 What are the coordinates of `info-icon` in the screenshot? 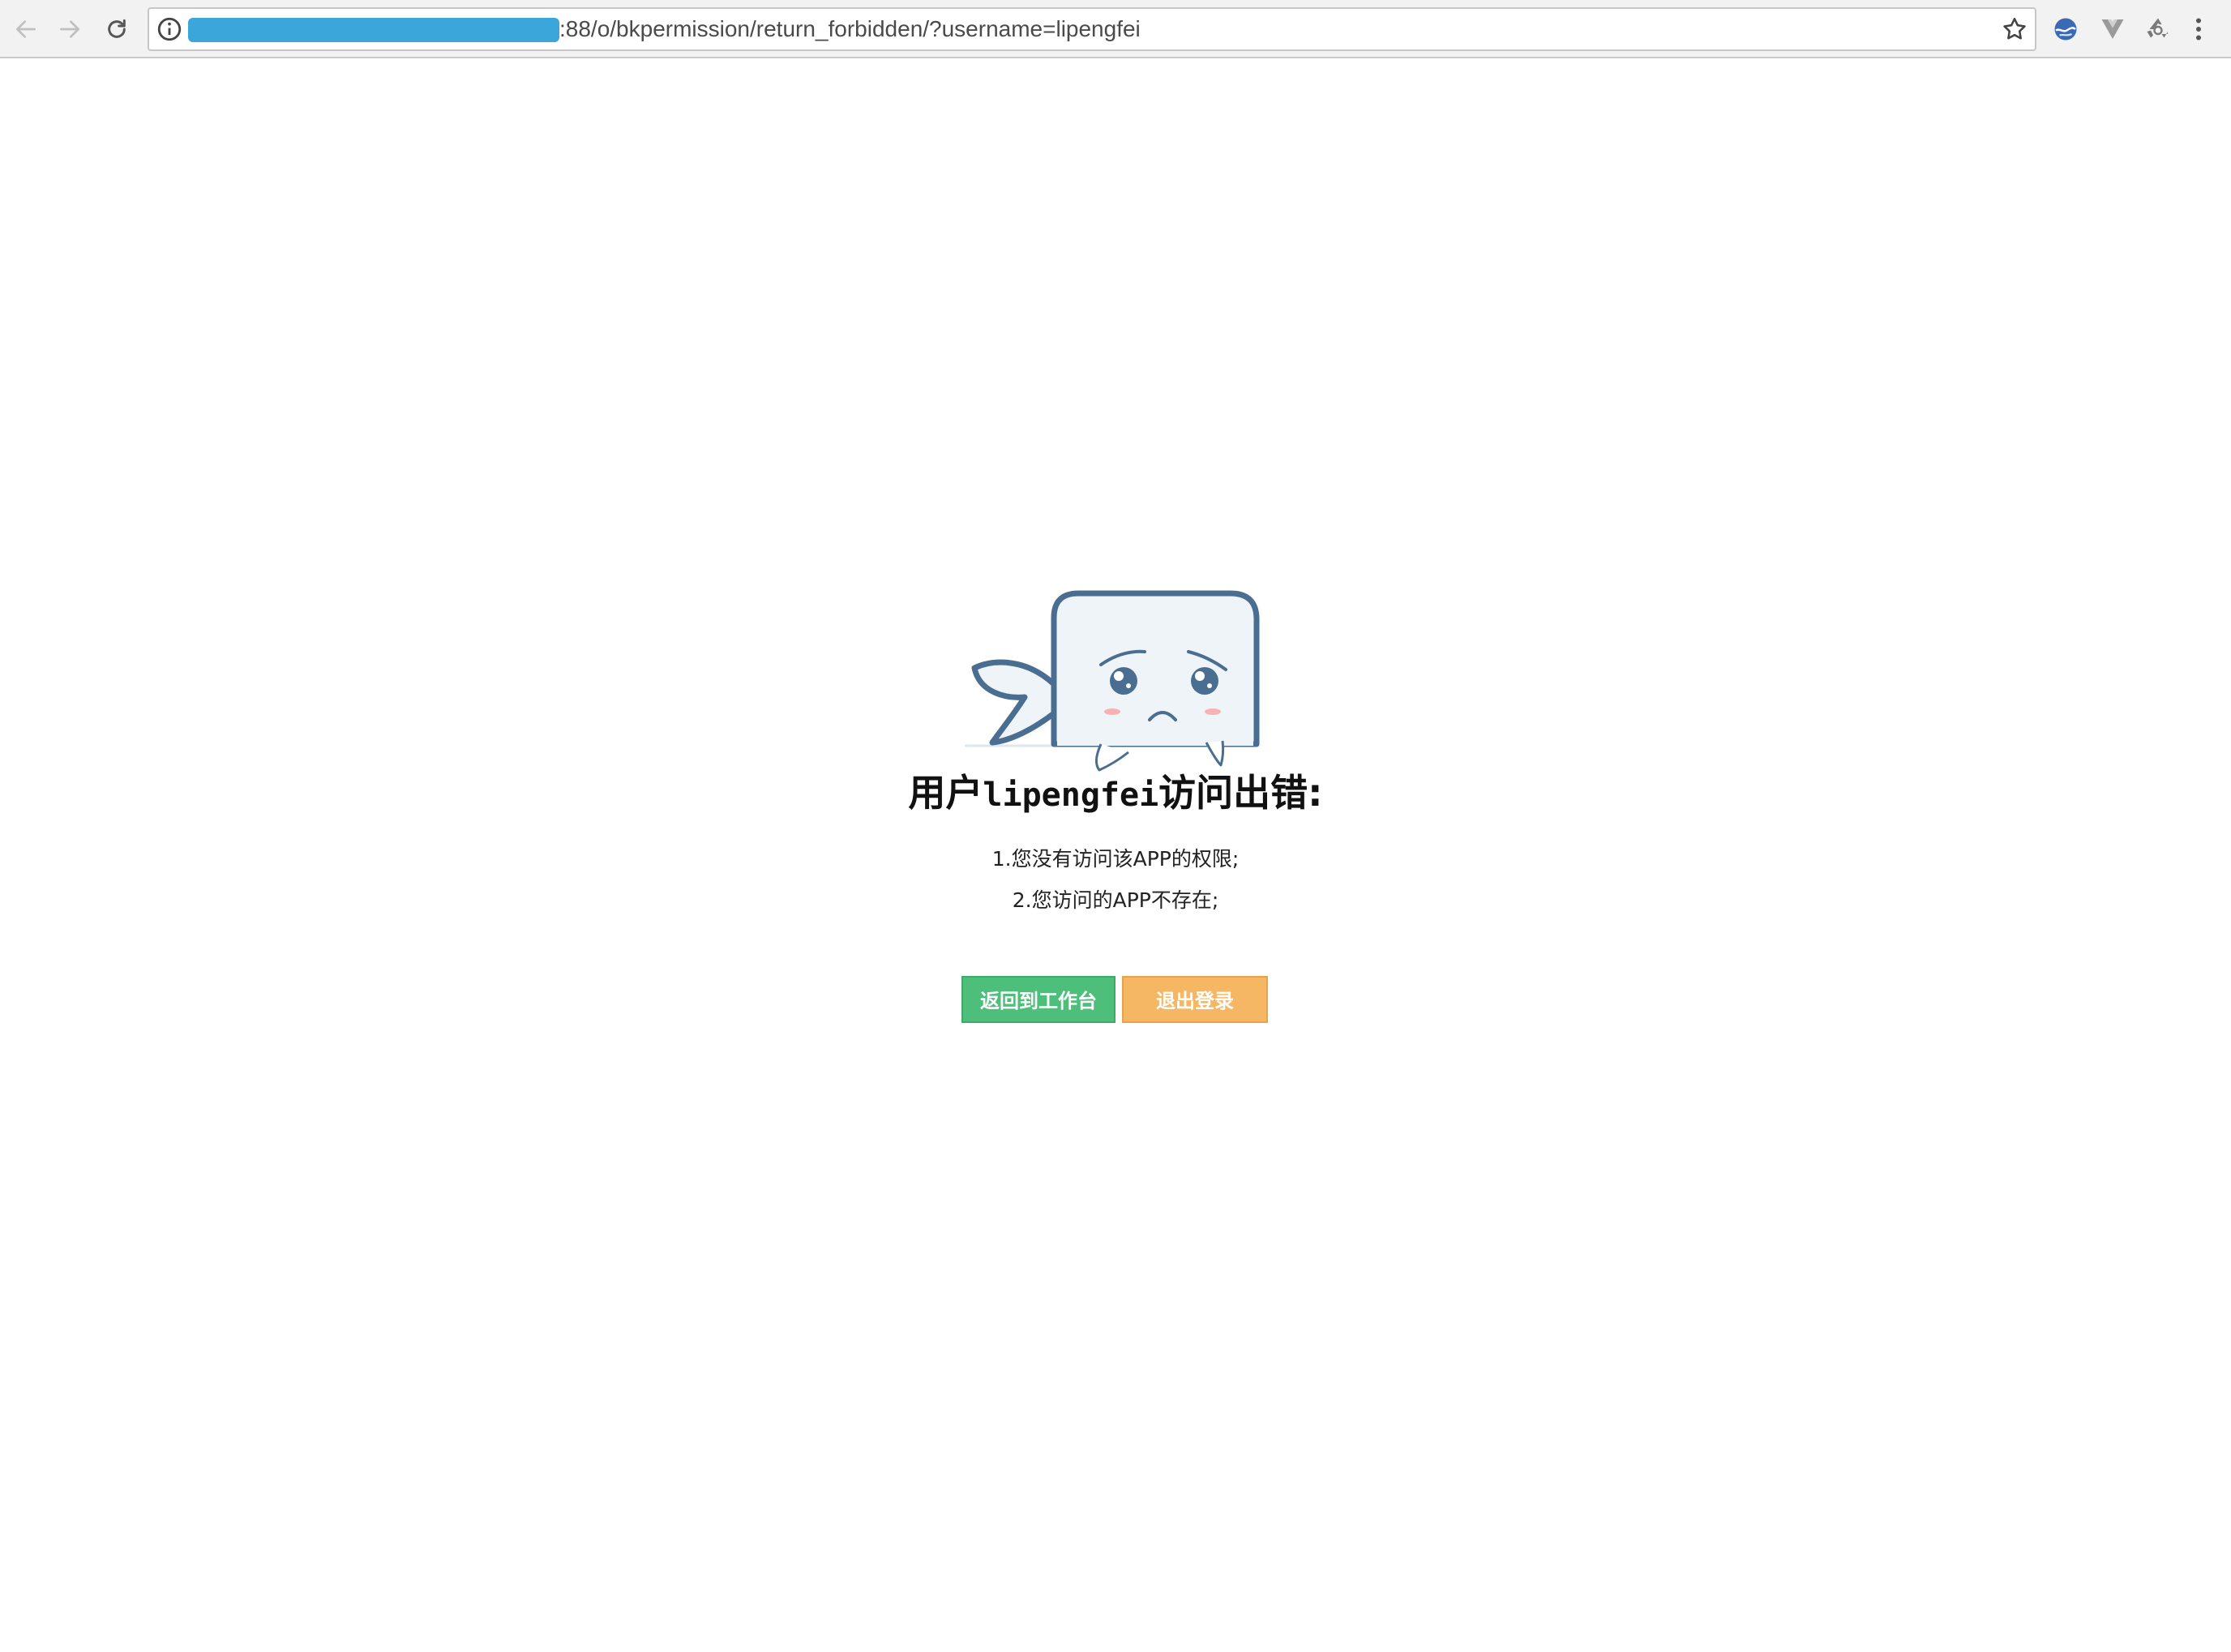 It's located at (169, 29).